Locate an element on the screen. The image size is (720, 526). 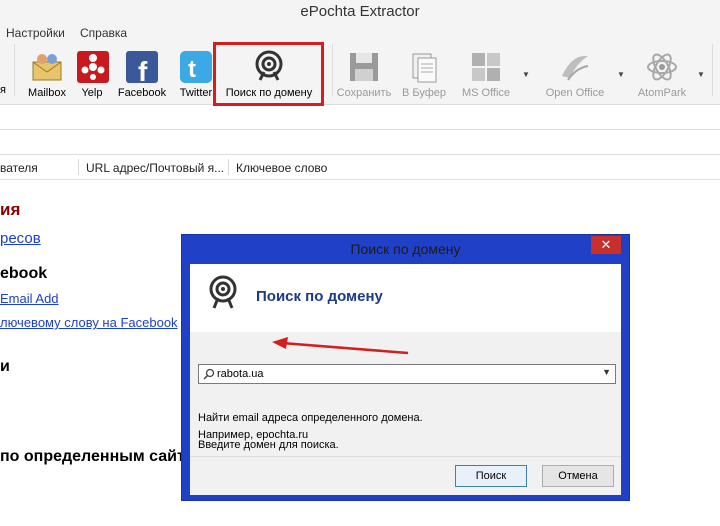
facebook-button: f Facebook is located at coordinates (142, 75).